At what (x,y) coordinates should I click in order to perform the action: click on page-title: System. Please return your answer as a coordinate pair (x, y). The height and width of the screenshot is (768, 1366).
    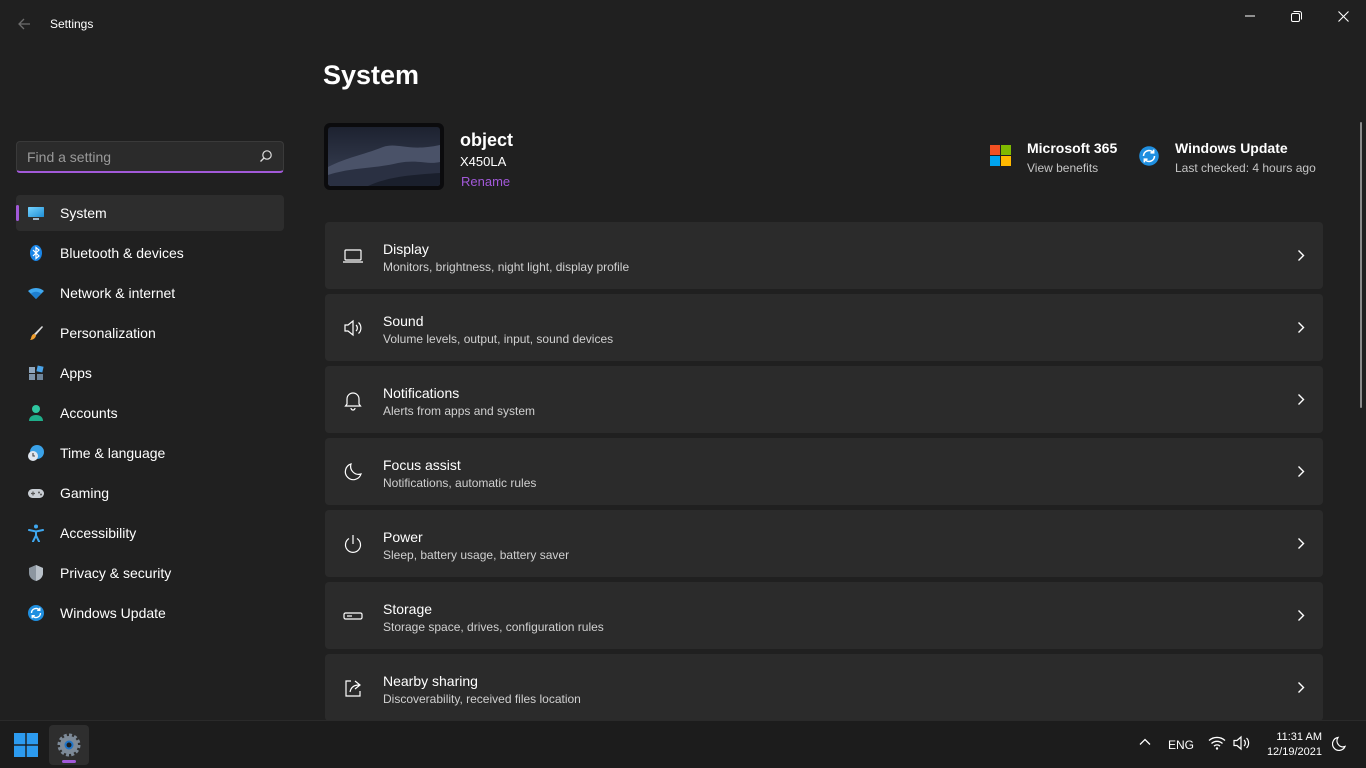
    Looking at the image, I should click on (371, 75).